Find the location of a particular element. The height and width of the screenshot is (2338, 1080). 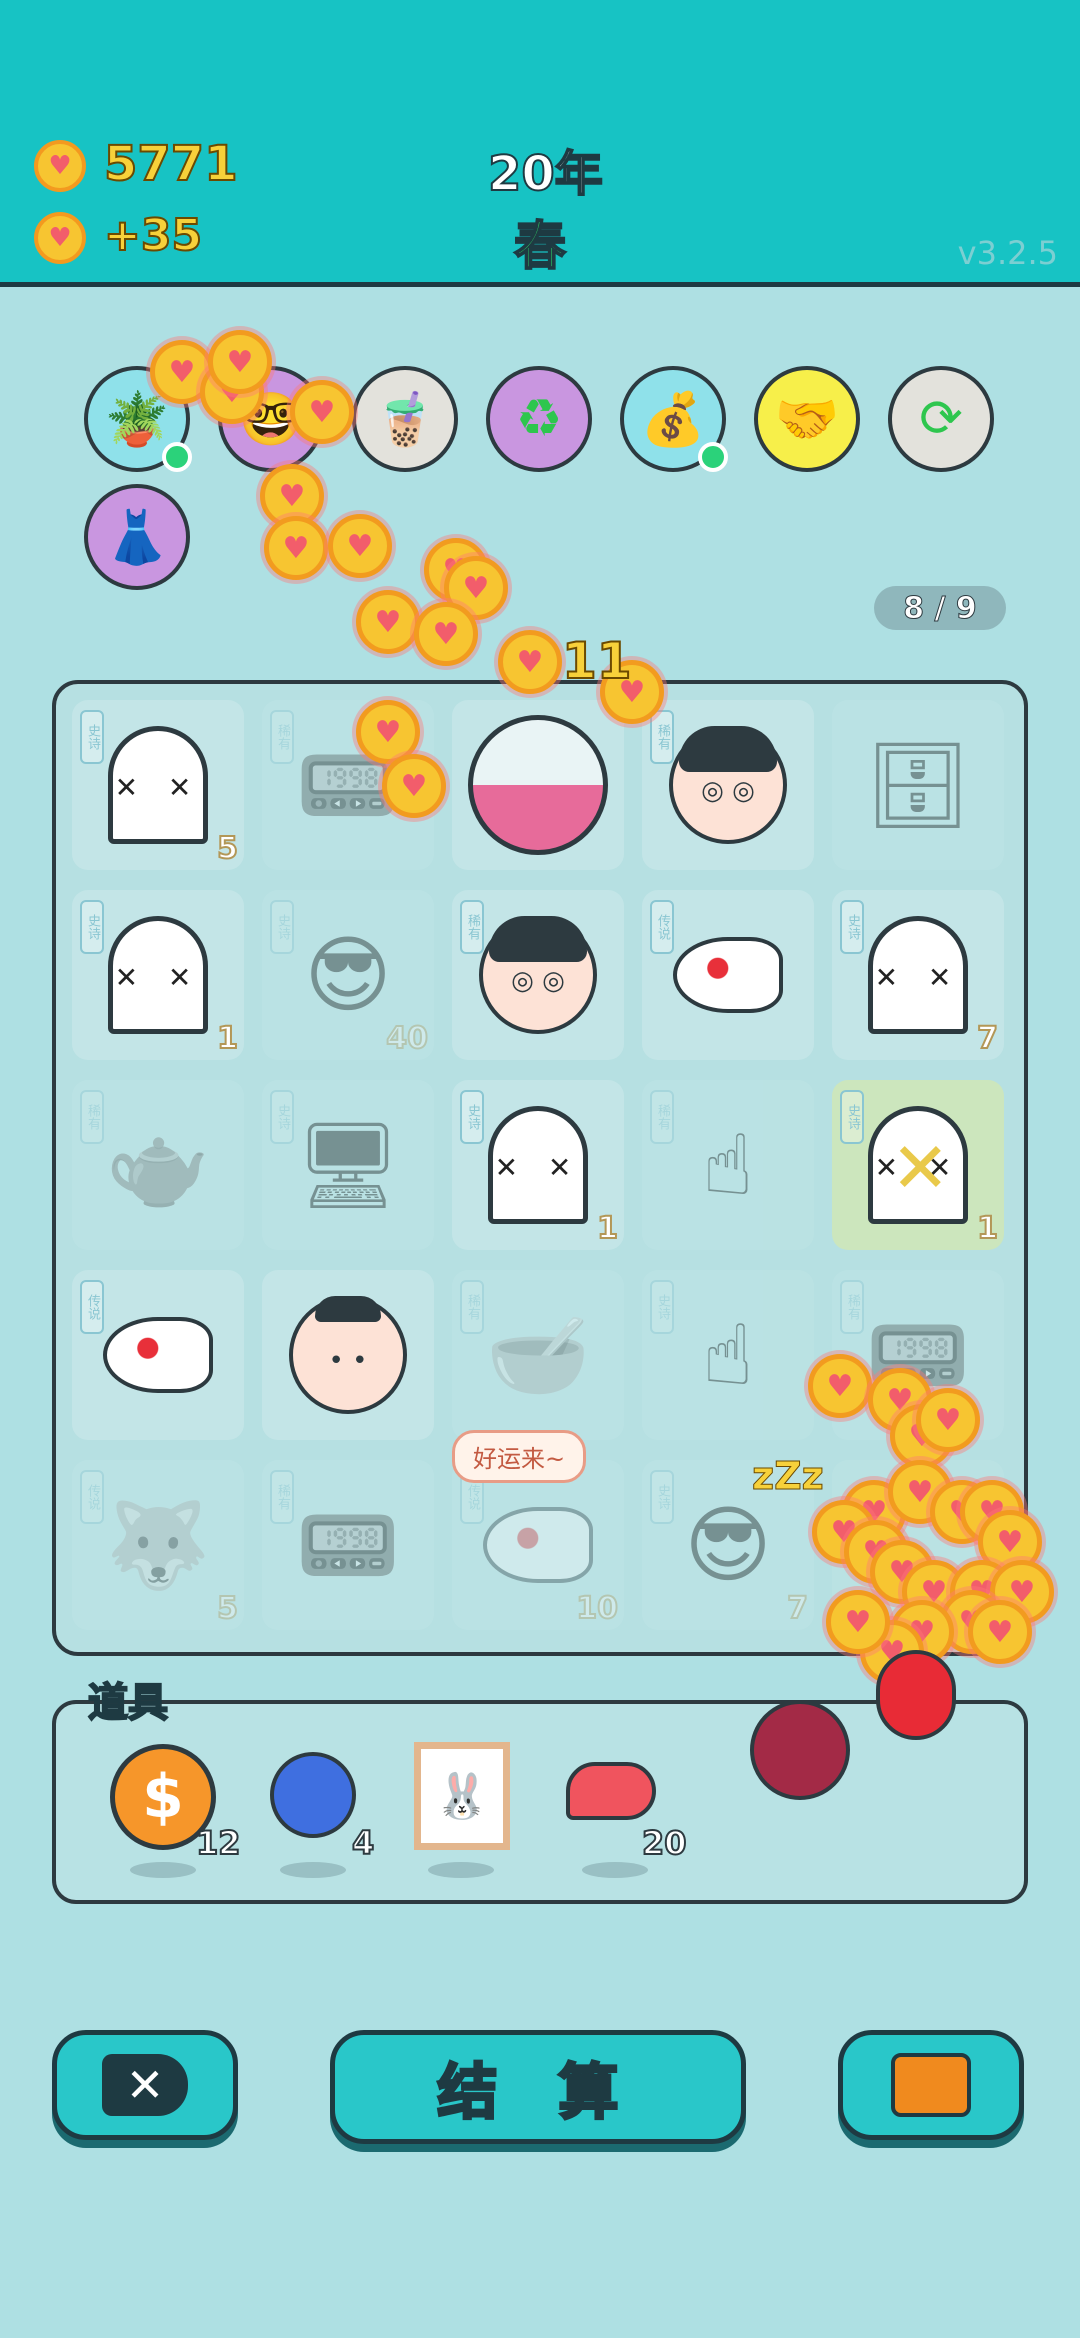

year-label: 20年 is located at coordinates (545, 174).